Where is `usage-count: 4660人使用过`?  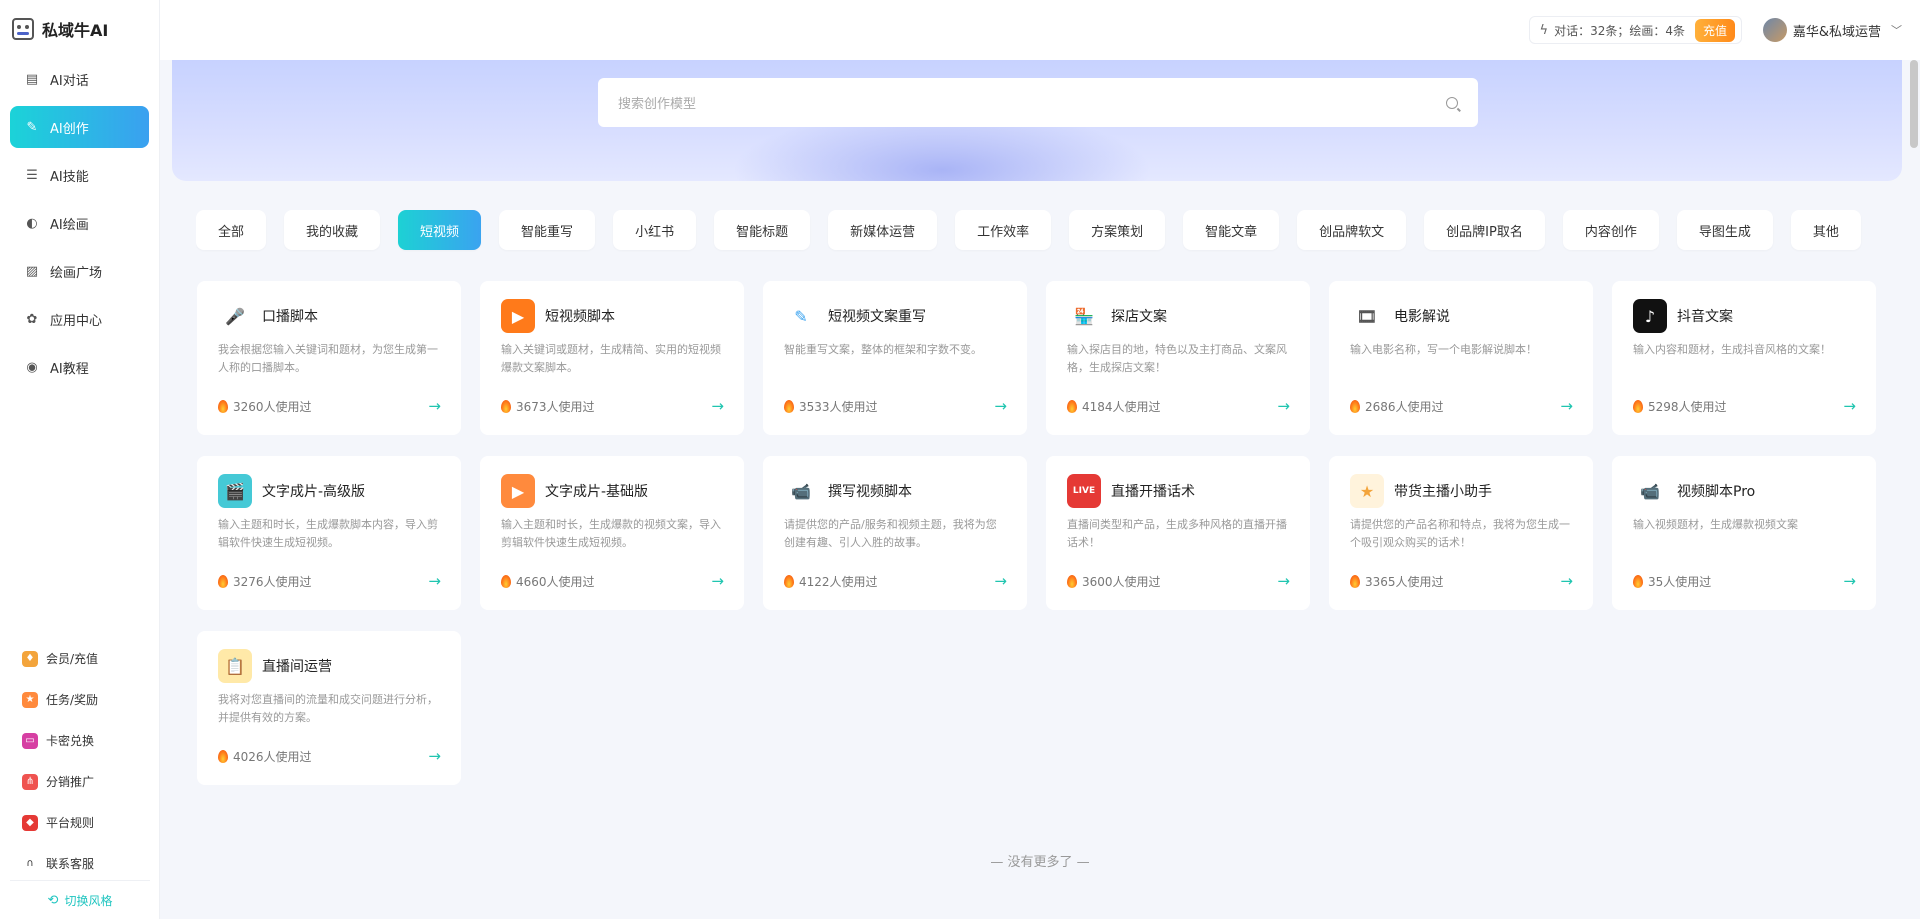 usage-count: 4660人使用过 is located at coordinates (555, 581).